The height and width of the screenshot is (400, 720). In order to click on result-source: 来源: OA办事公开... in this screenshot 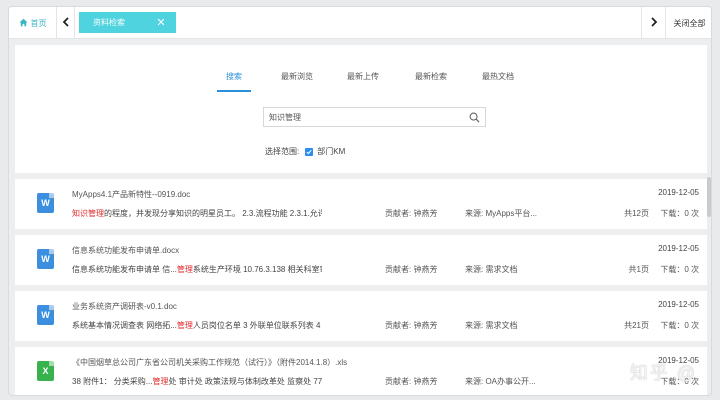, I will do `click(500, 381)`.